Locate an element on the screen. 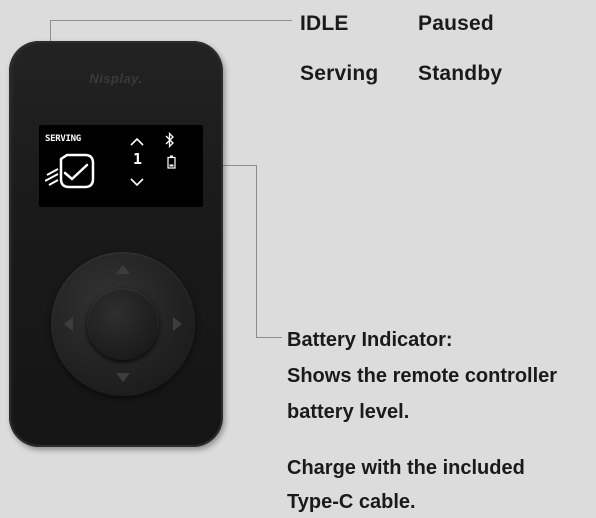 The height and width of the screenshot is (518, 596). battery-callout-line-horizontal-bottom is located at coordinates (269, 337).